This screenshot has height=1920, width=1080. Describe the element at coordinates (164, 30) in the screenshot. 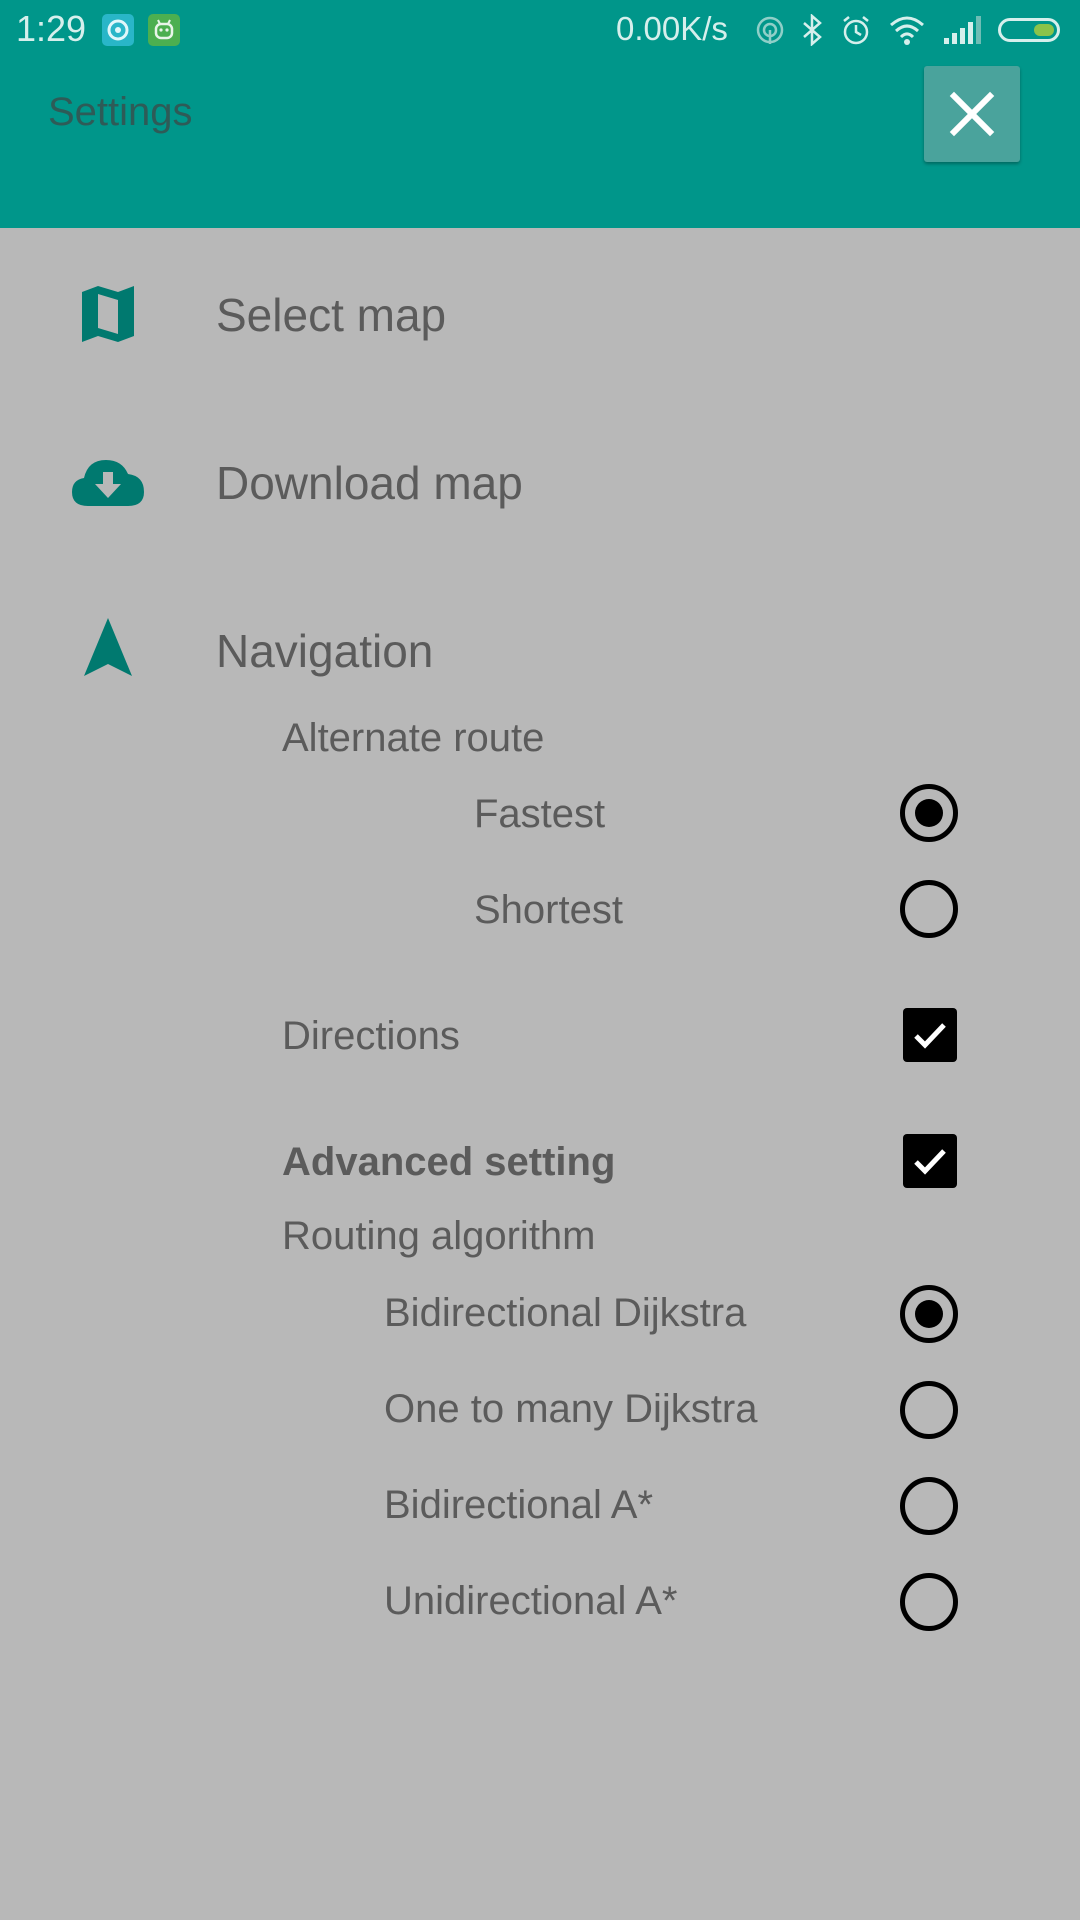

I see `android-app-icon` at that location.